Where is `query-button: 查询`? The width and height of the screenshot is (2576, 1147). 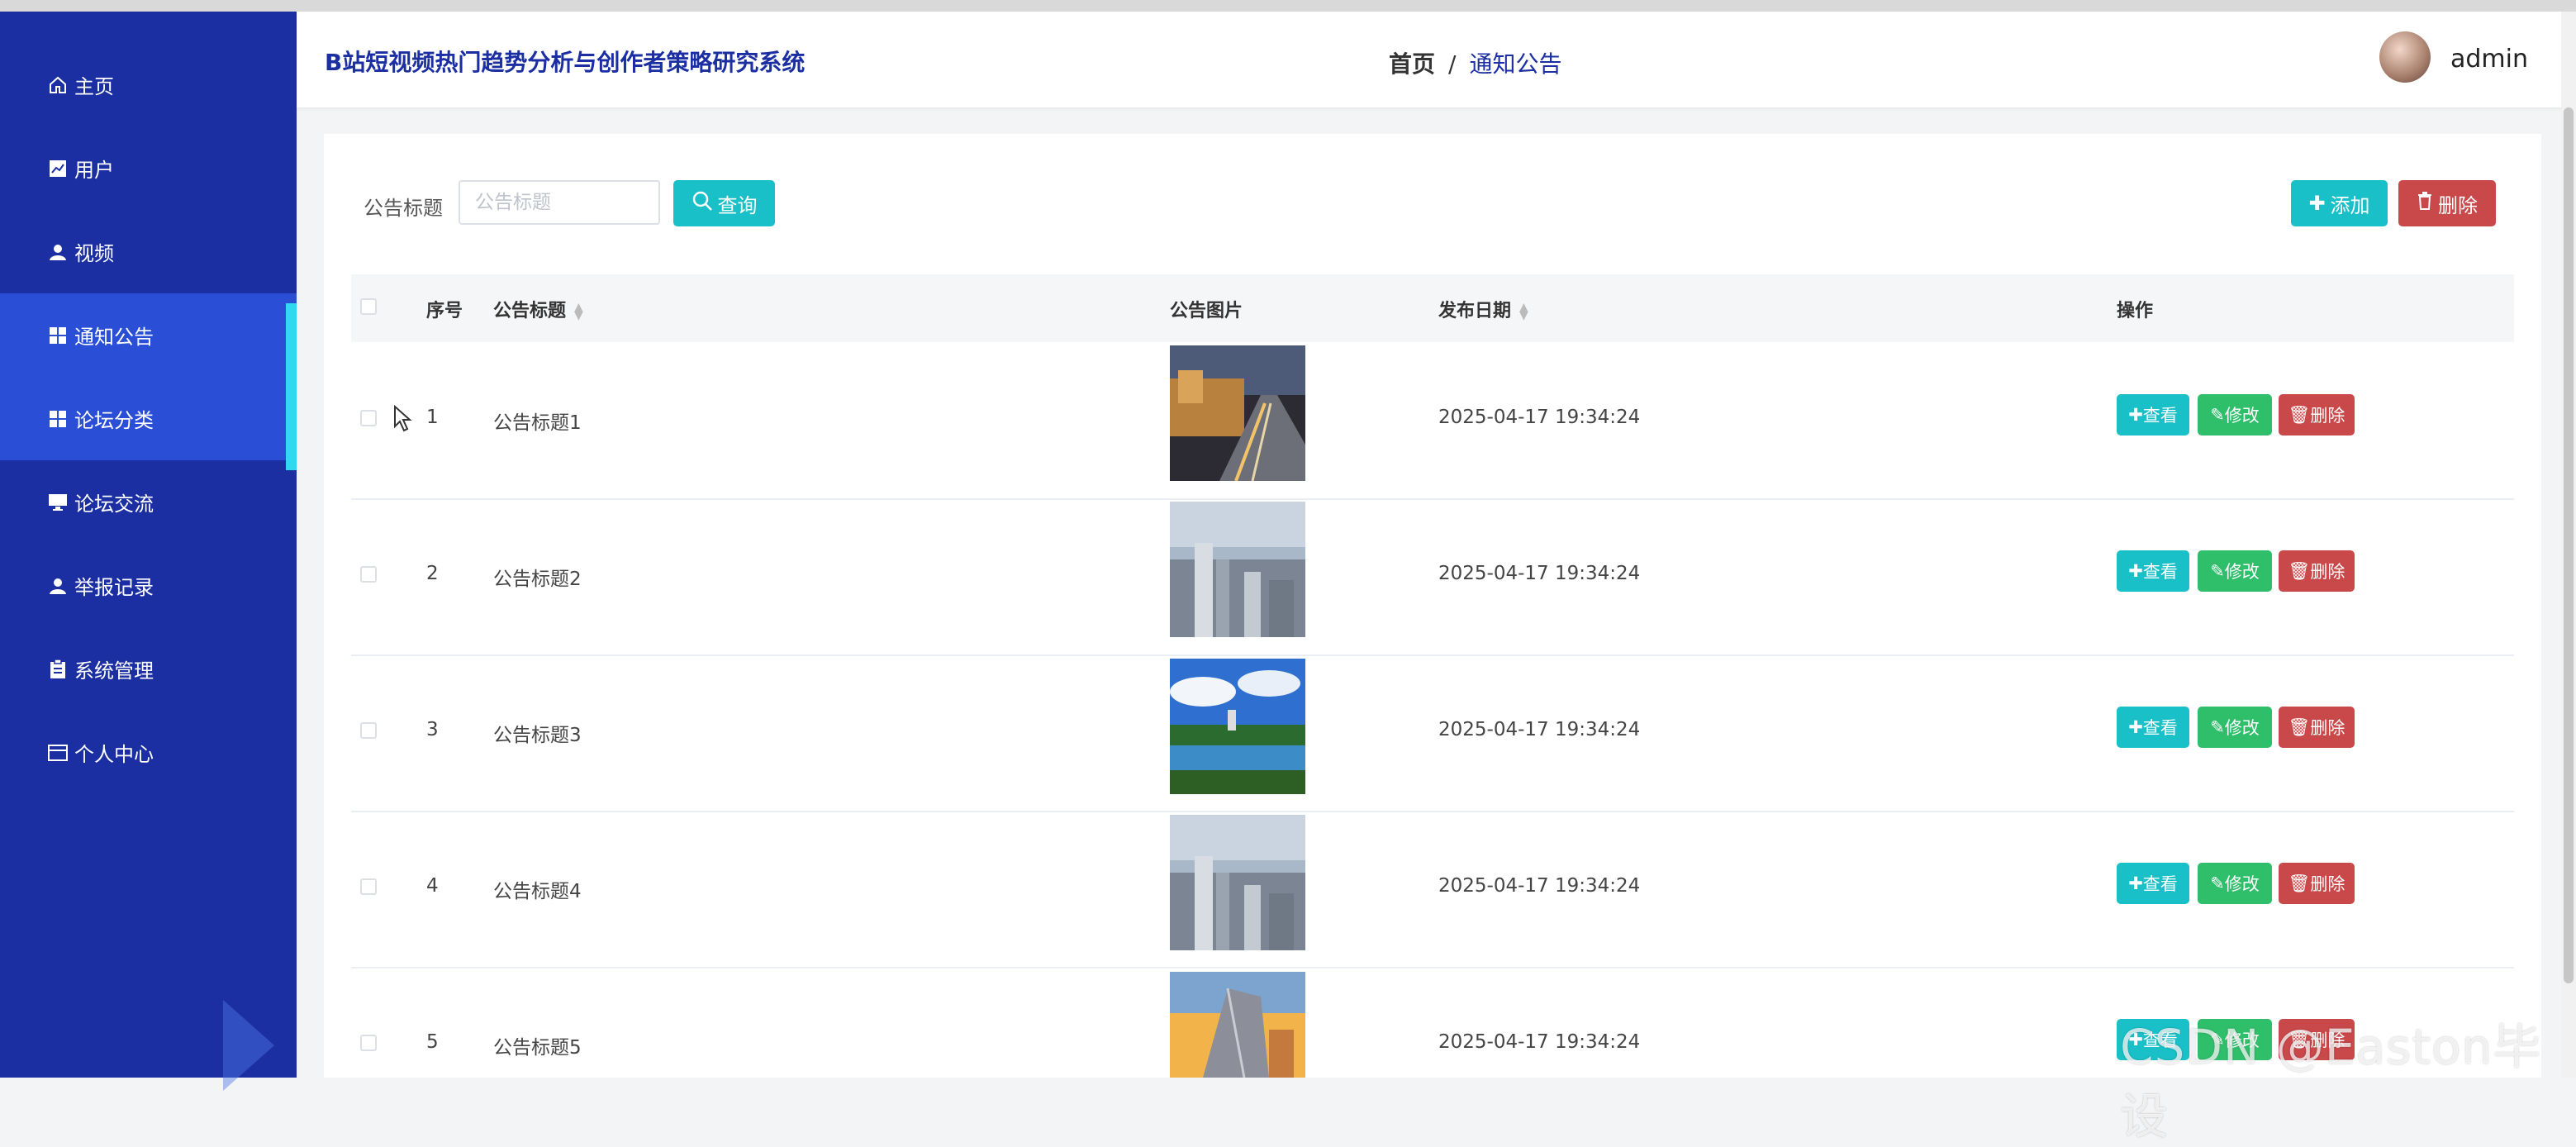
query-button: 查询 is located at coordinates (724, 203).